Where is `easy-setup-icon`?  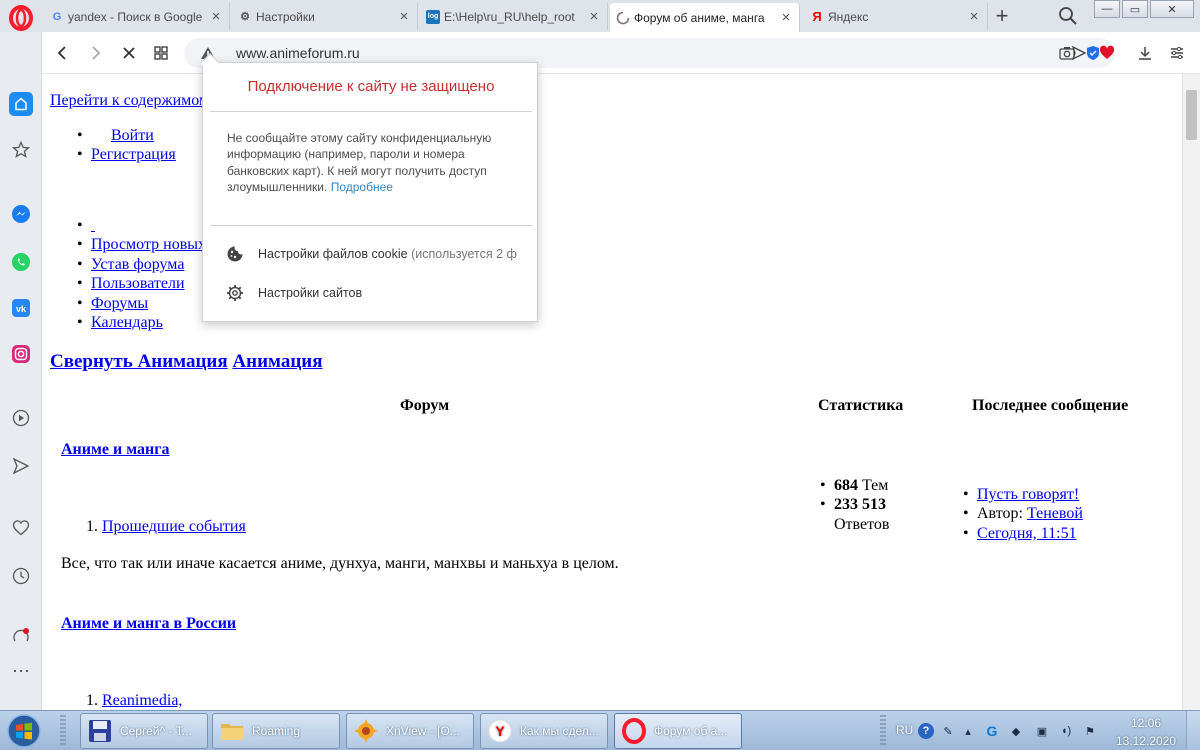 easy-setup-icon is located at coordinates (1177, 53).